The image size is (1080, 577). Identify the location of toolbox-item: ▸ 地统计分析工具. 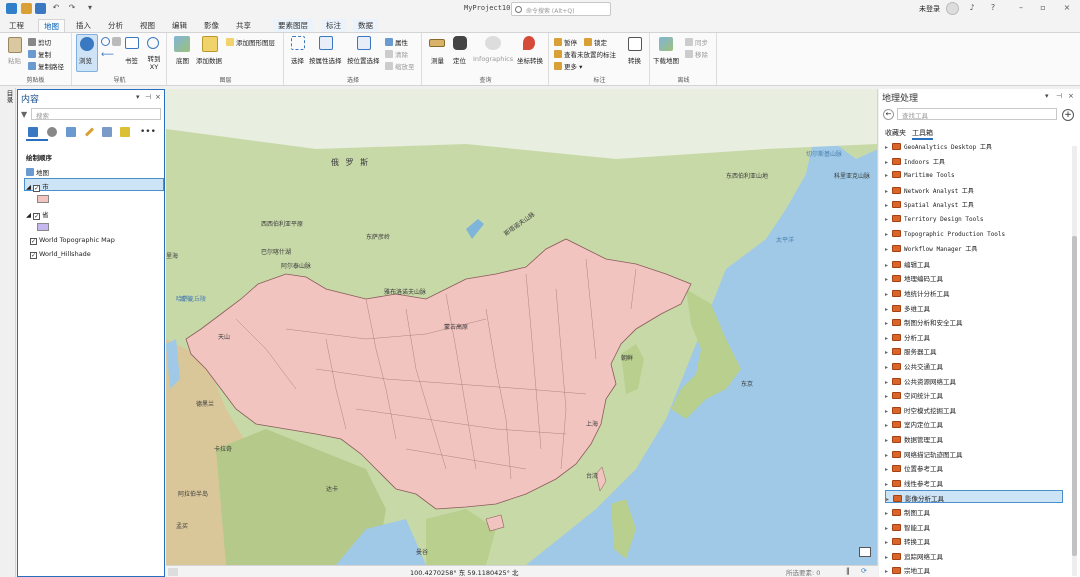
(974, 292).